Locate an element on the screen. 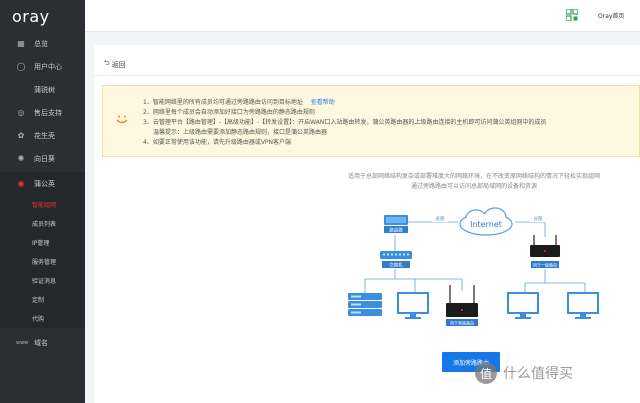 The height and width of the screenshot is (403, 640). branch-label: 分部 is located at coordinates (538, 218).